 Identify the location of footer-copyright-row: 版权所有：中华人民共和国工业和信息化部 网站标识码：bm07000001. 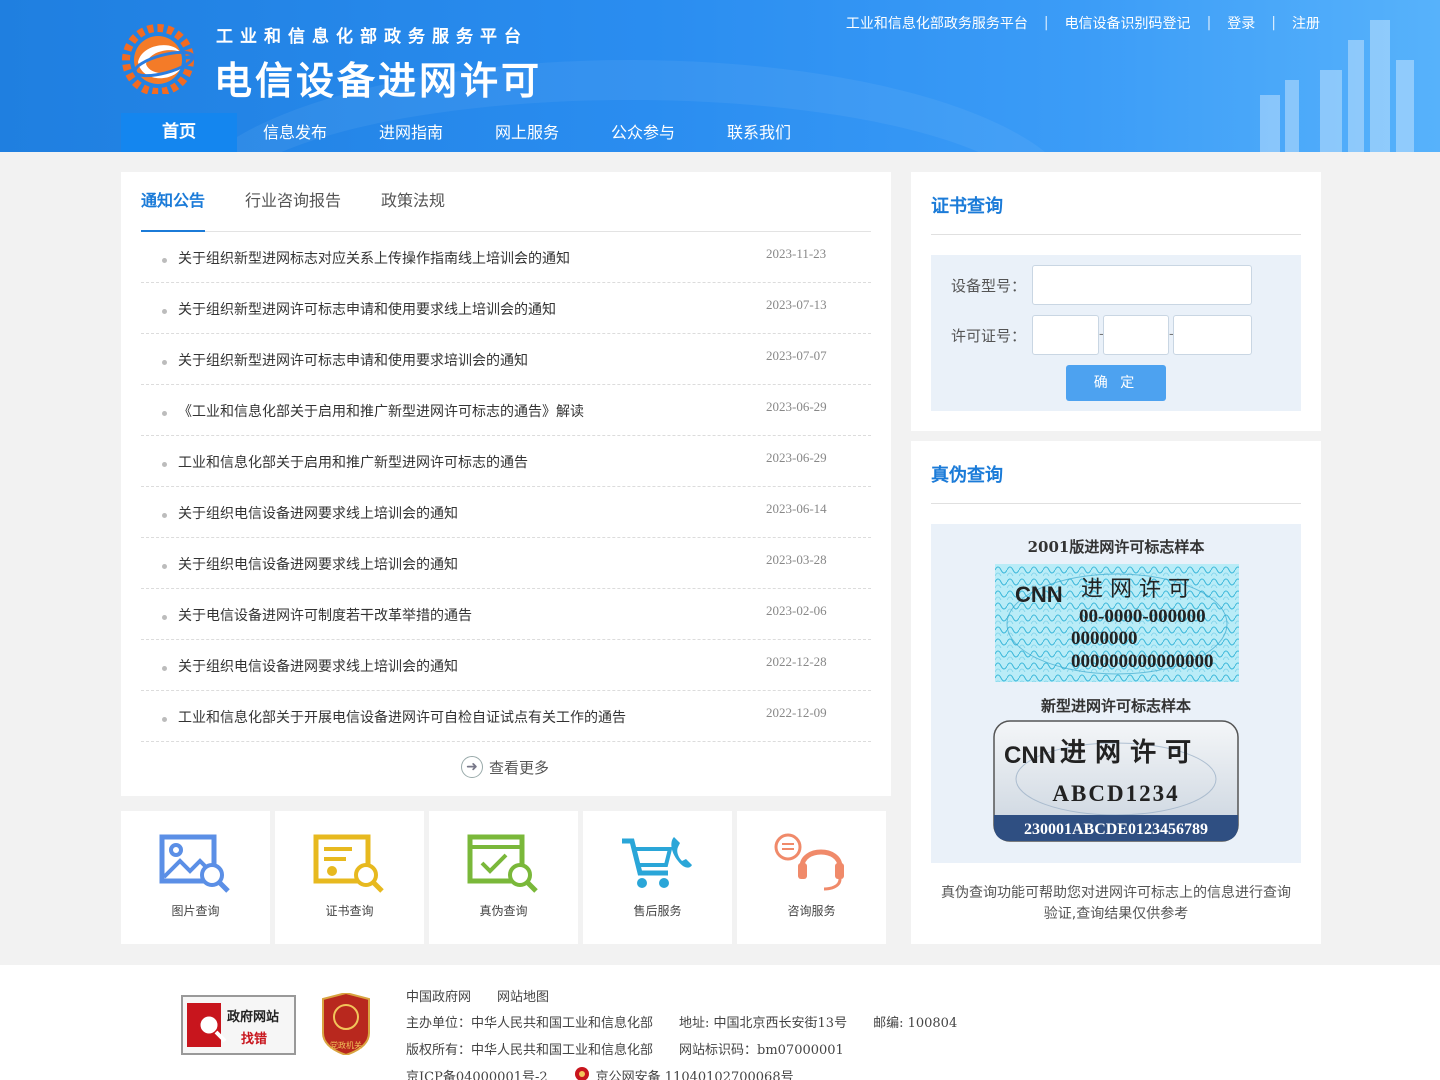
(638, 1048).